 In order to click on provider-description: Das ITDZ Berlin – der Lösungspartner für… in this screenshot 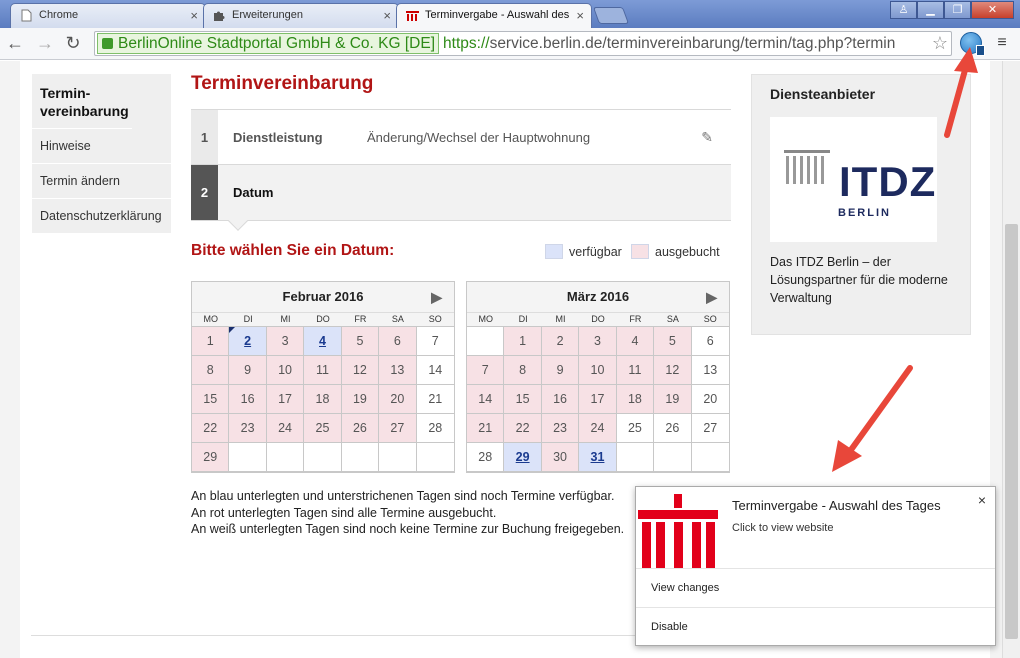, I will do `click(859, 280)`.